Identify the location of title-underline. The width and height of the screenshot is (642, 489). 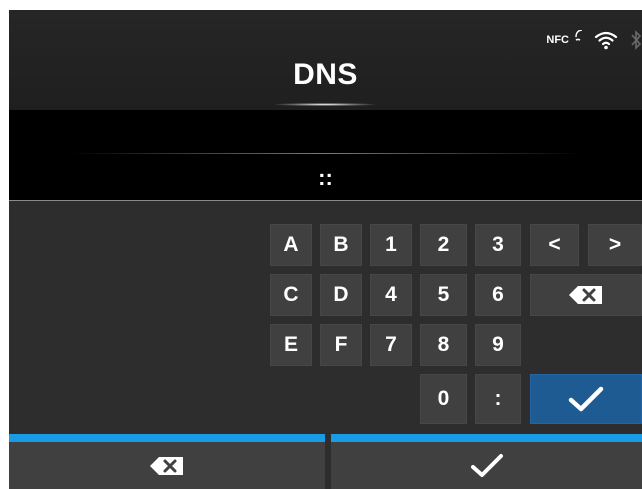
(325, 104).